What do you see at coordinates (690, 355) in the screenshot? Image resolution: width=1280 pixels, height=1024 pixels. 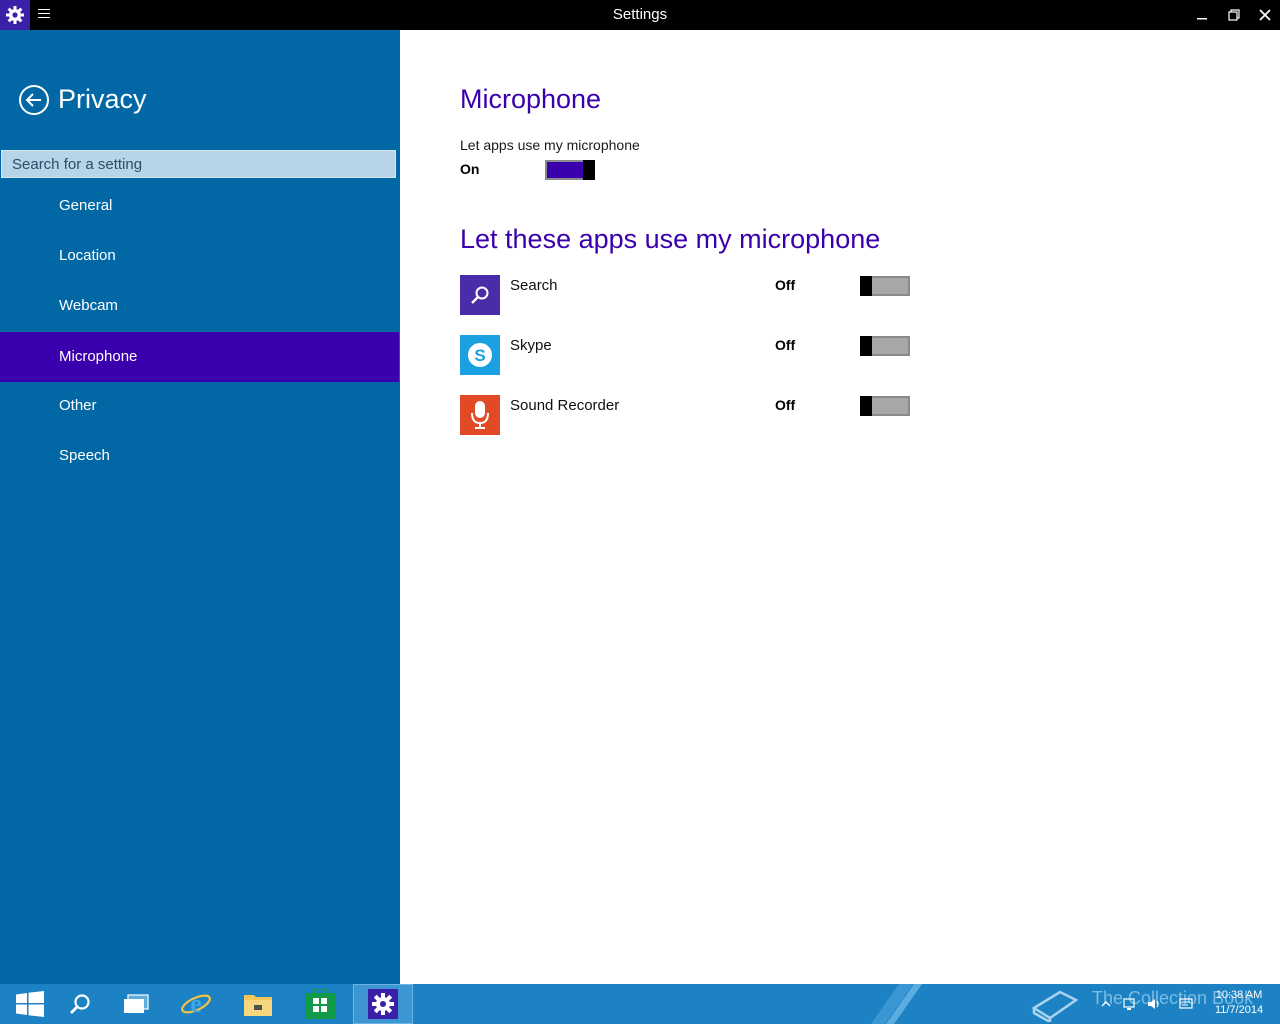 I see `app-row-skype: S Skype Off` at bounding box center [690, 355].